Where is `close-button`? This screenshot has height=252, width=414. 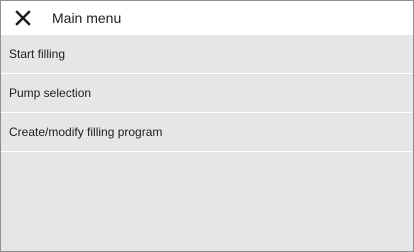
close-button is located at coordinates (23, 18).